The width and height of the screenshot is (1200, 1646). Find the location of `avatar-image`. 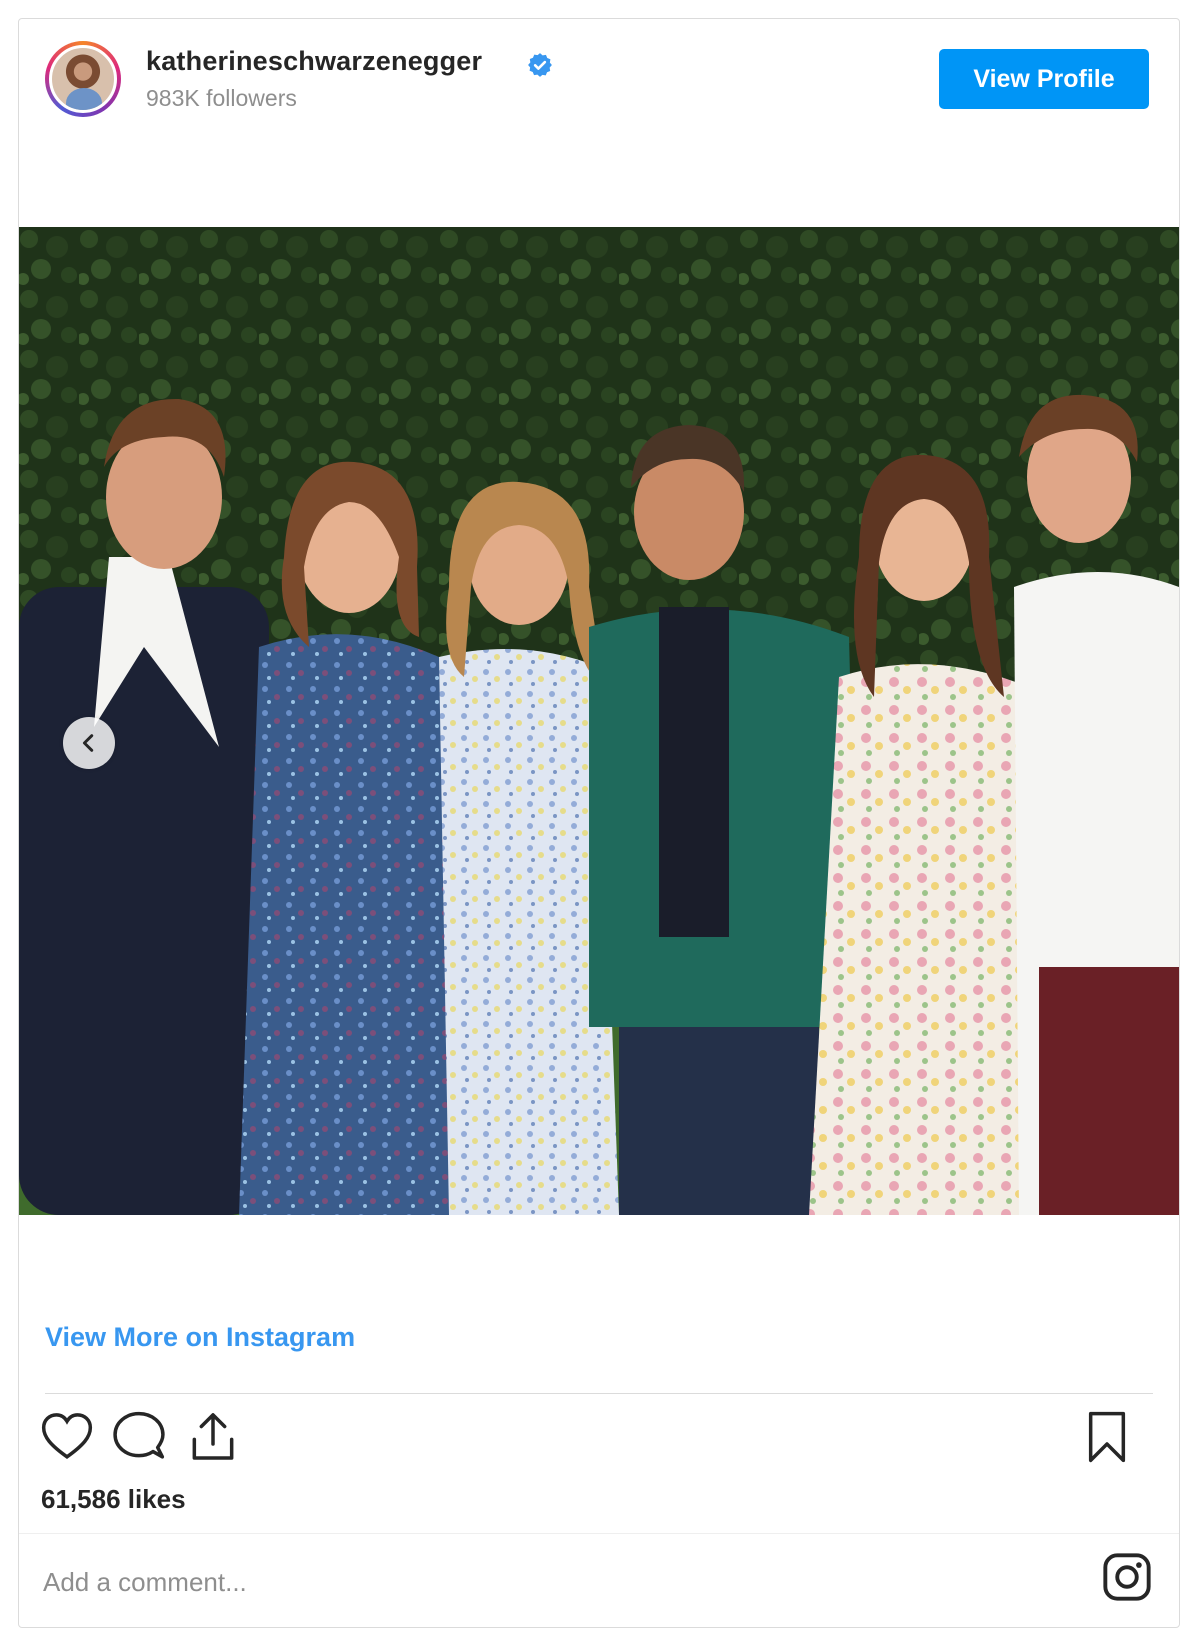

avatar-image is located at coordinates (83, 79).